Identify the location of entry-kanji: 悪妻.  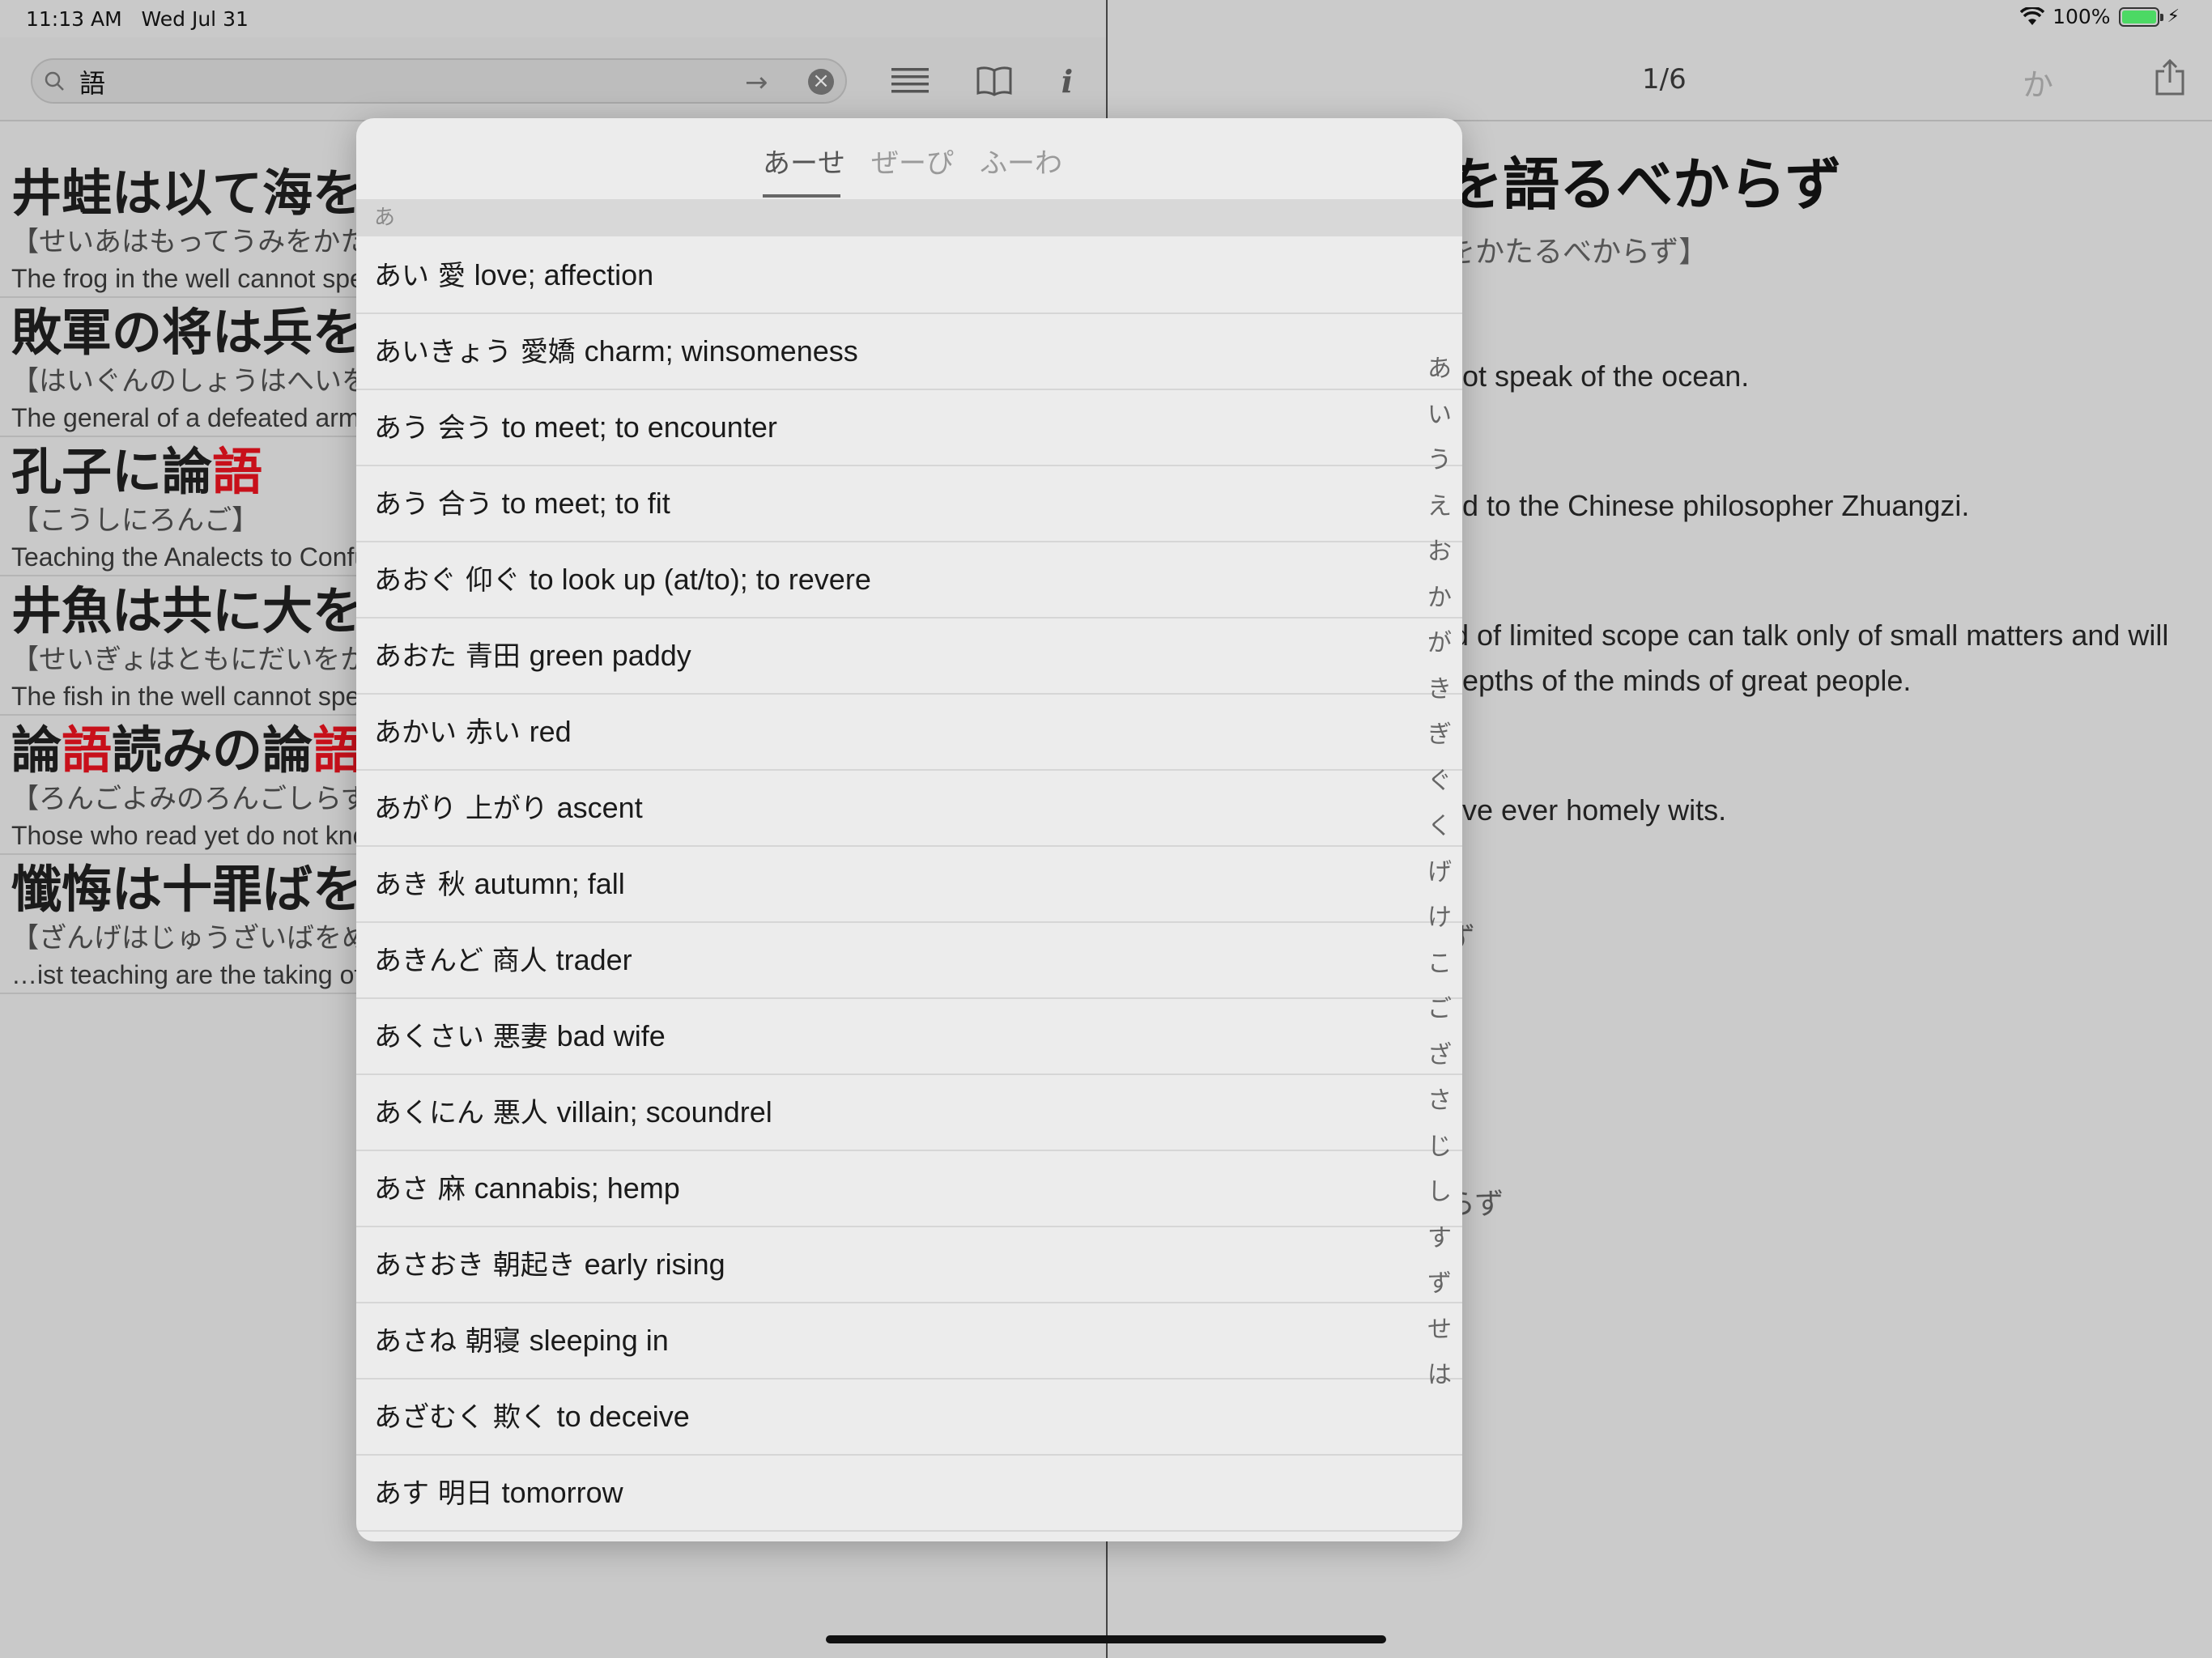
(520, 1037).